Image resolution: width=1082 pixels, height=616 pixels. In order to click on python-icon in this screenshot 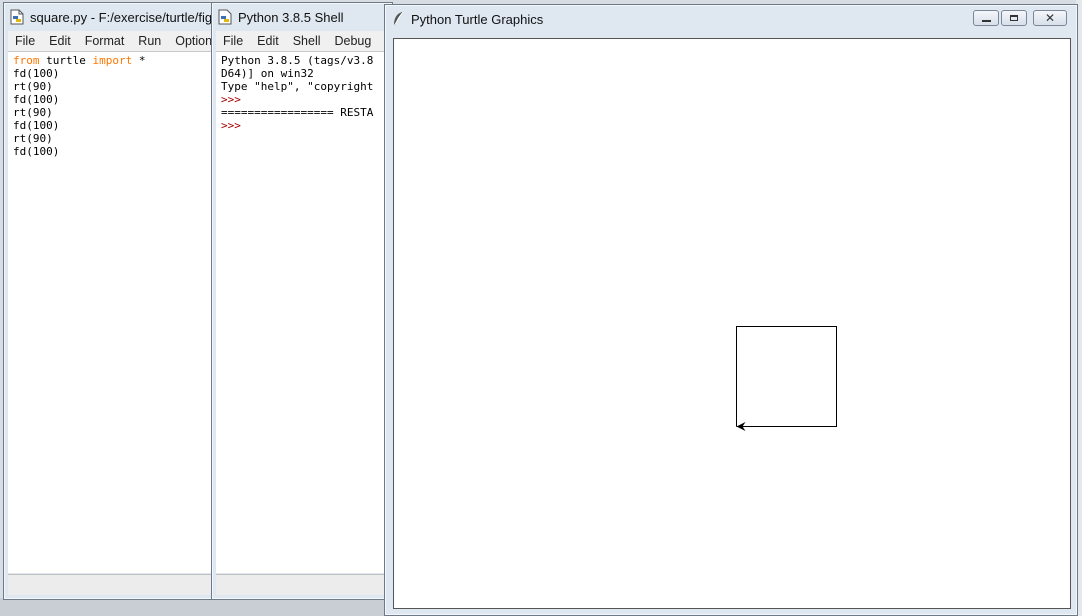, I will do `click(225, 17)`.